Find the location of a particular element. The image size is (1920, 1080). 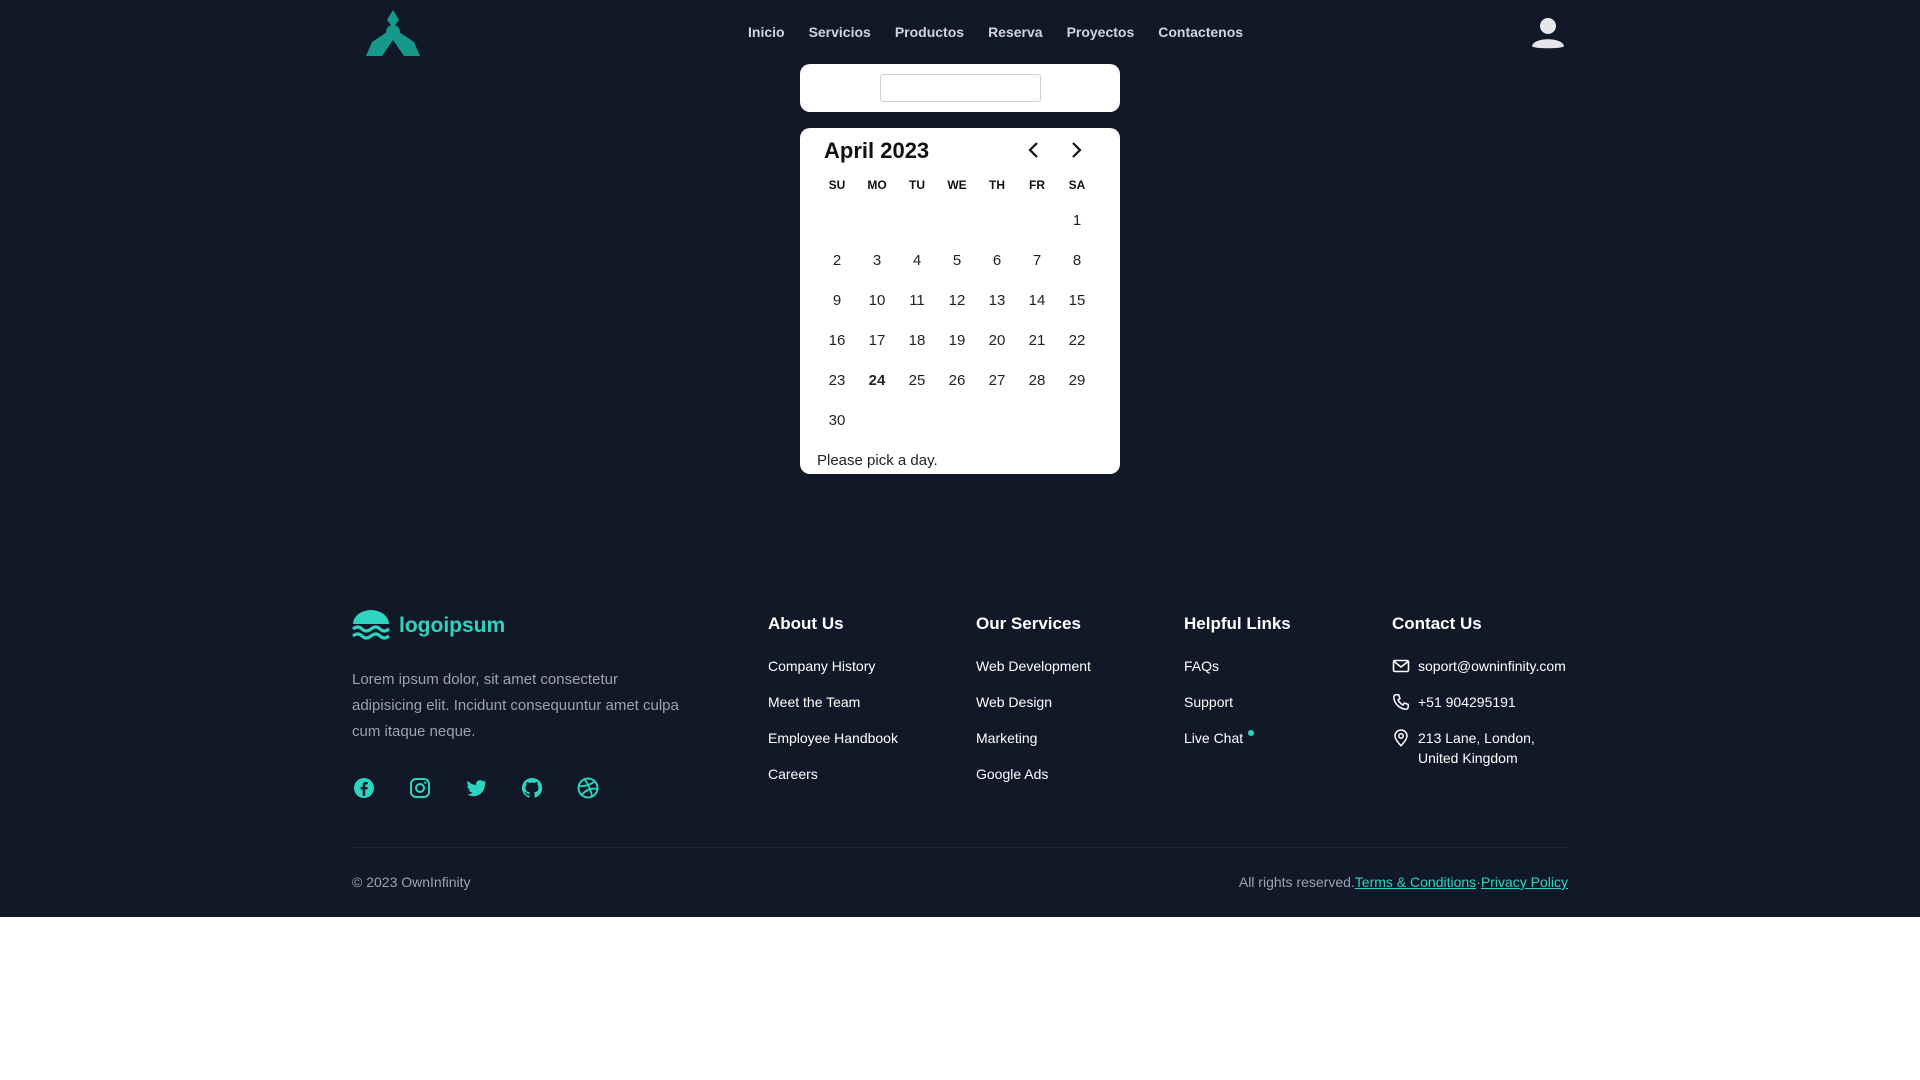

calendar-day: 26 is located at coordinates (957, 380).